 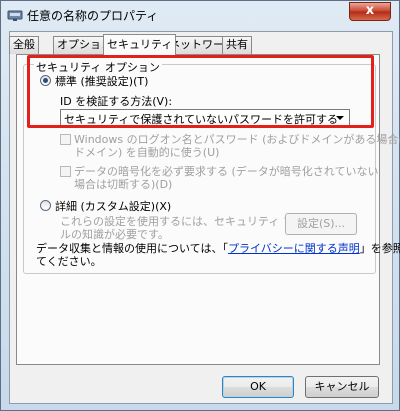 What do you see at coordinates (200, 15) in the screenshot?
I see `title-bar: 任意の名称のプロパティ x` at bounding box center [200, 15].